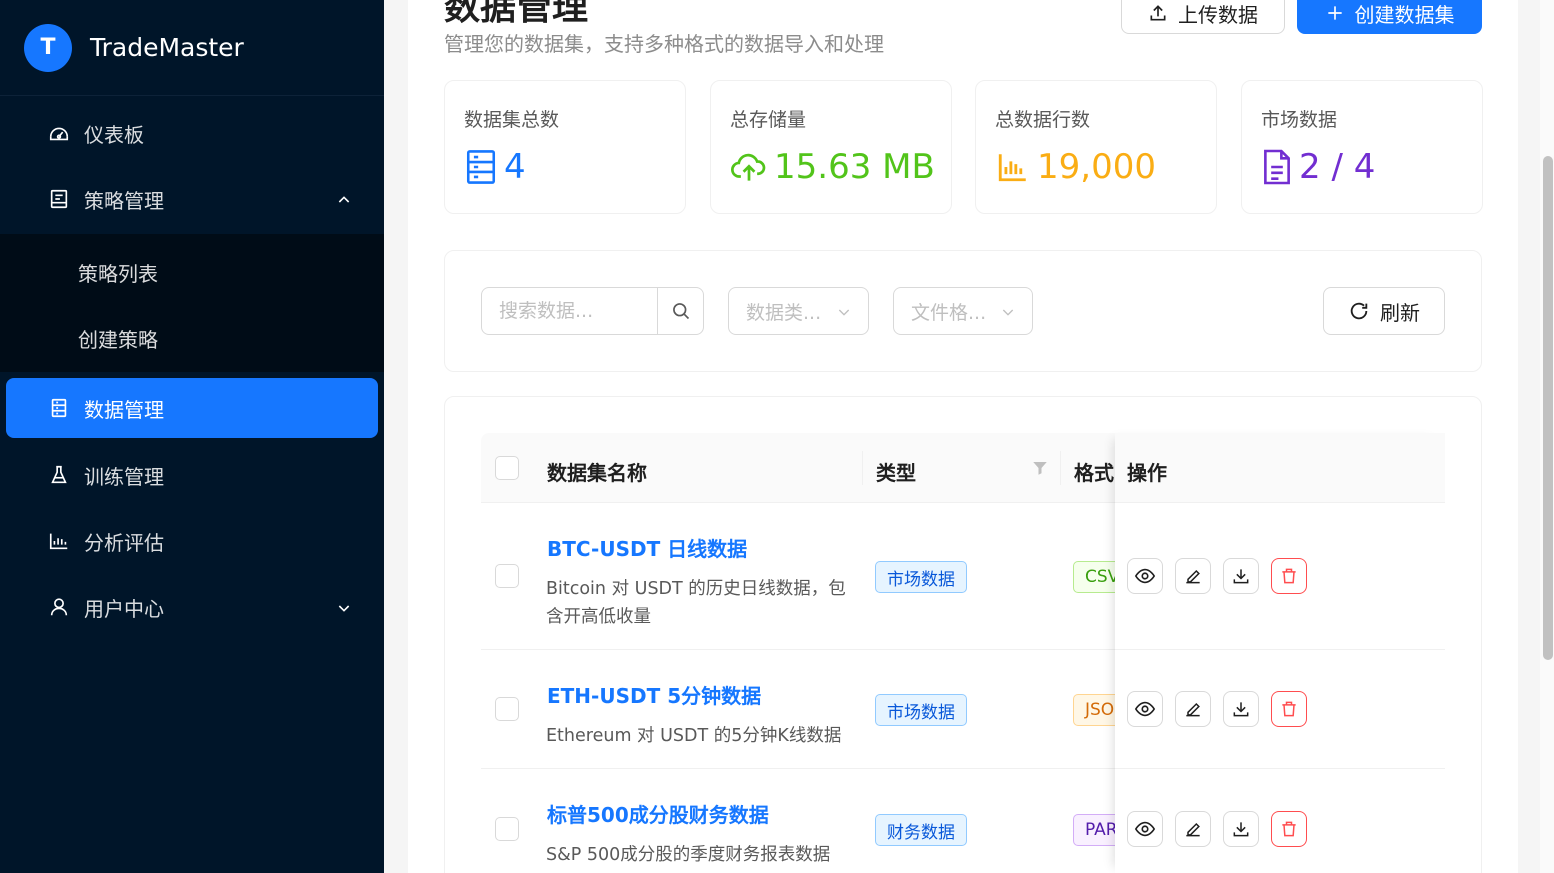  Describe the element at coordinates (654, 694) in the screenshot. I see `dataset-name-link: ETH-USDT 5分钟数据` at that location.